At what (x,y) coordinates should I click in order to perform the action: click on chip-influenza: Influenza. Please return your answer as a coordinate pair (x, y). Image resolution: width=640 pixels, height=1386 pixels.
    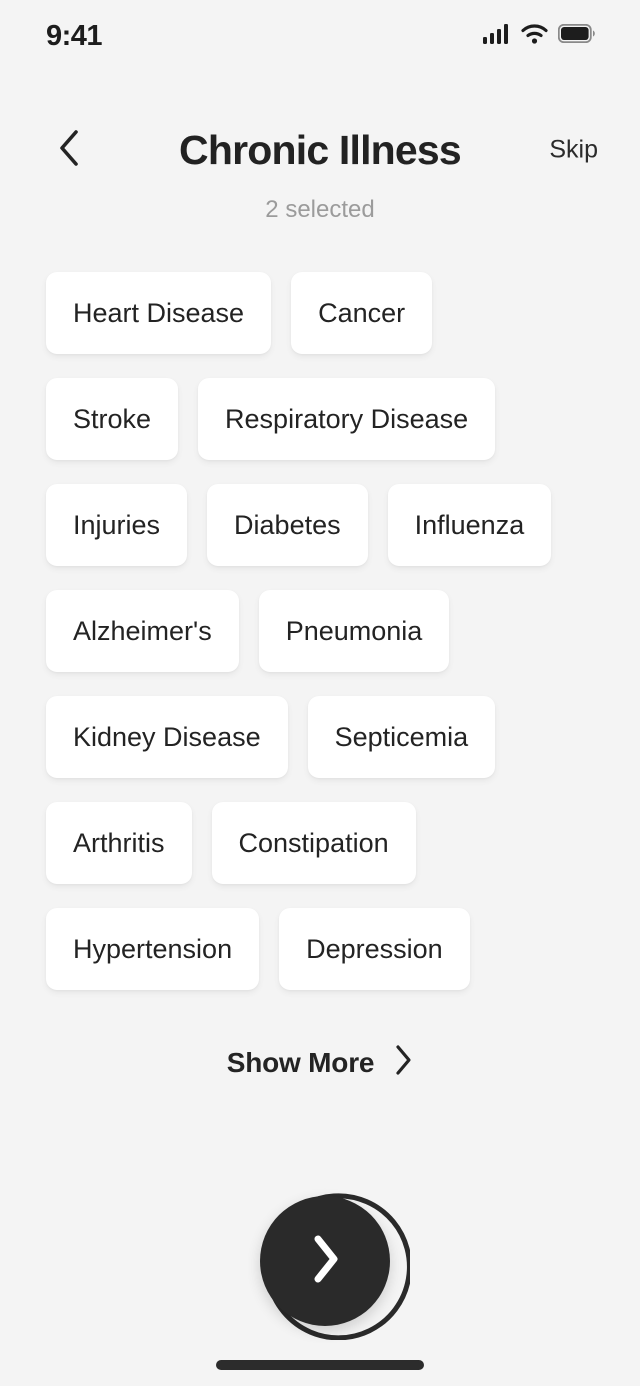
    Looking at the image, I should click on (469, 525).